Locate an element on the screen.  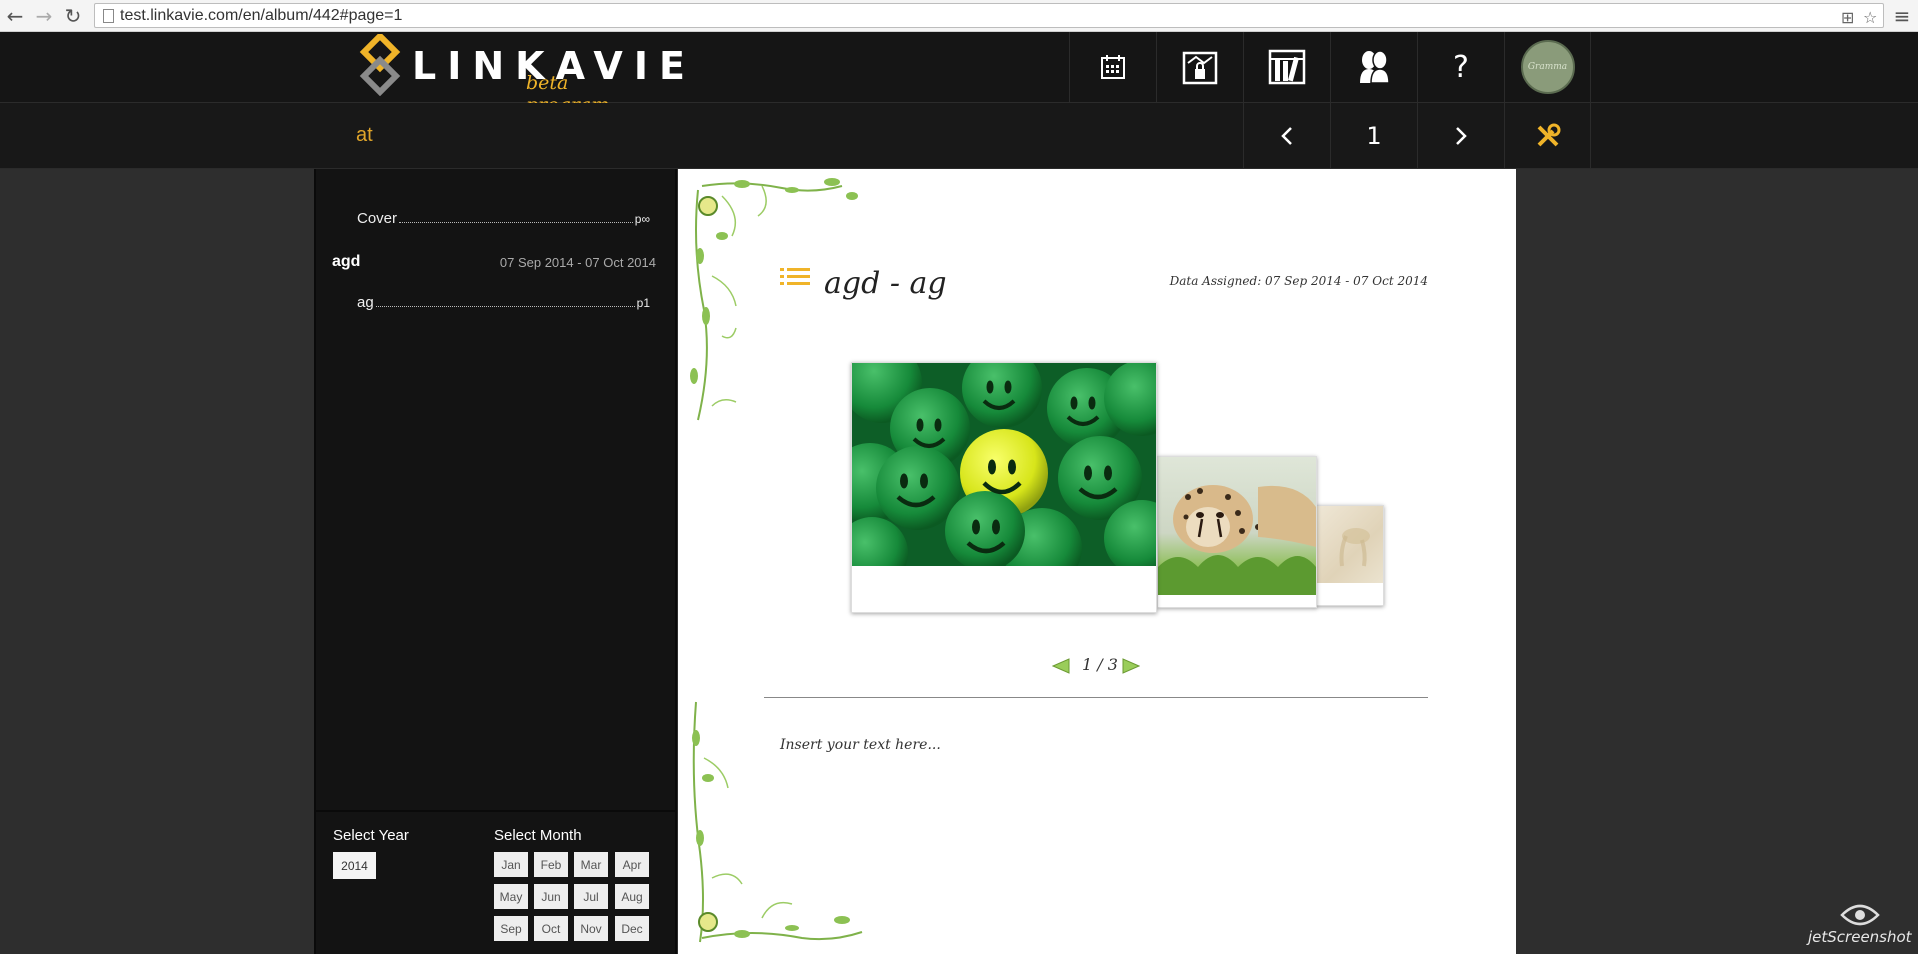
page-title: agd - ag is located at coordinates (885, 283).